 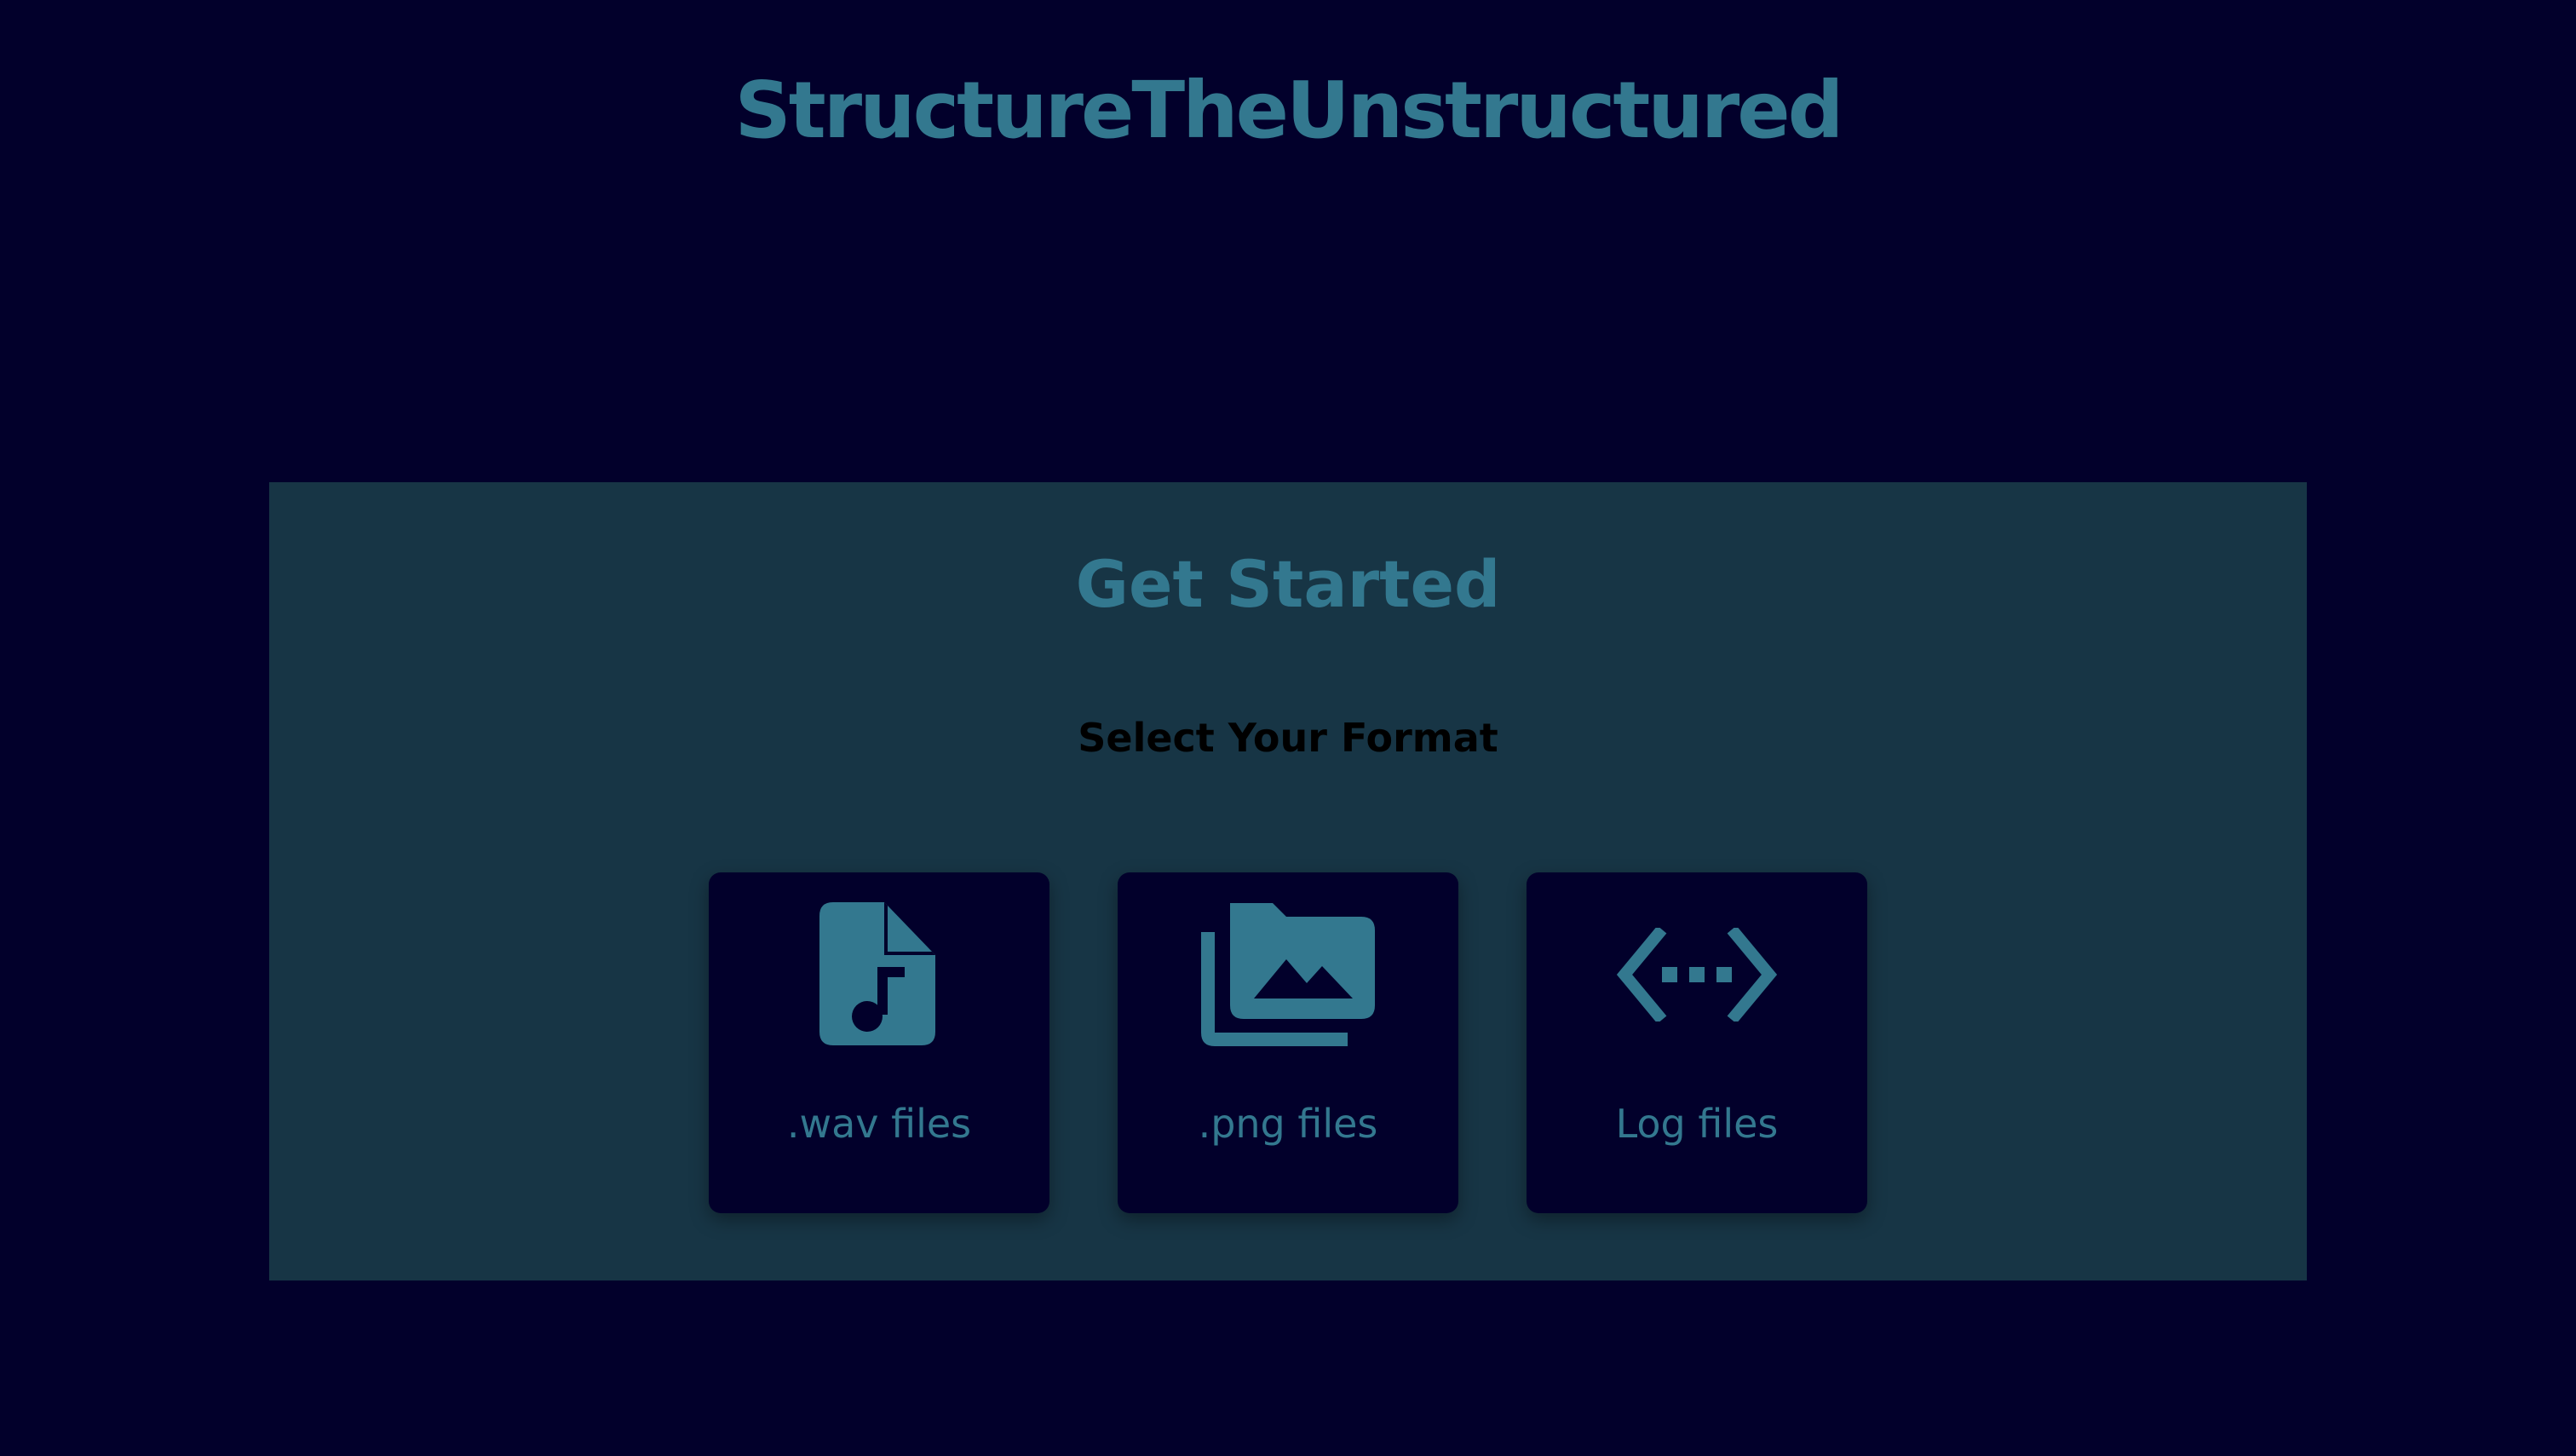 What do you see at coordinates (1288, 1124) in the screenshot?
I see `format-label-png: .png files` at bounding box center [1288, 1124].